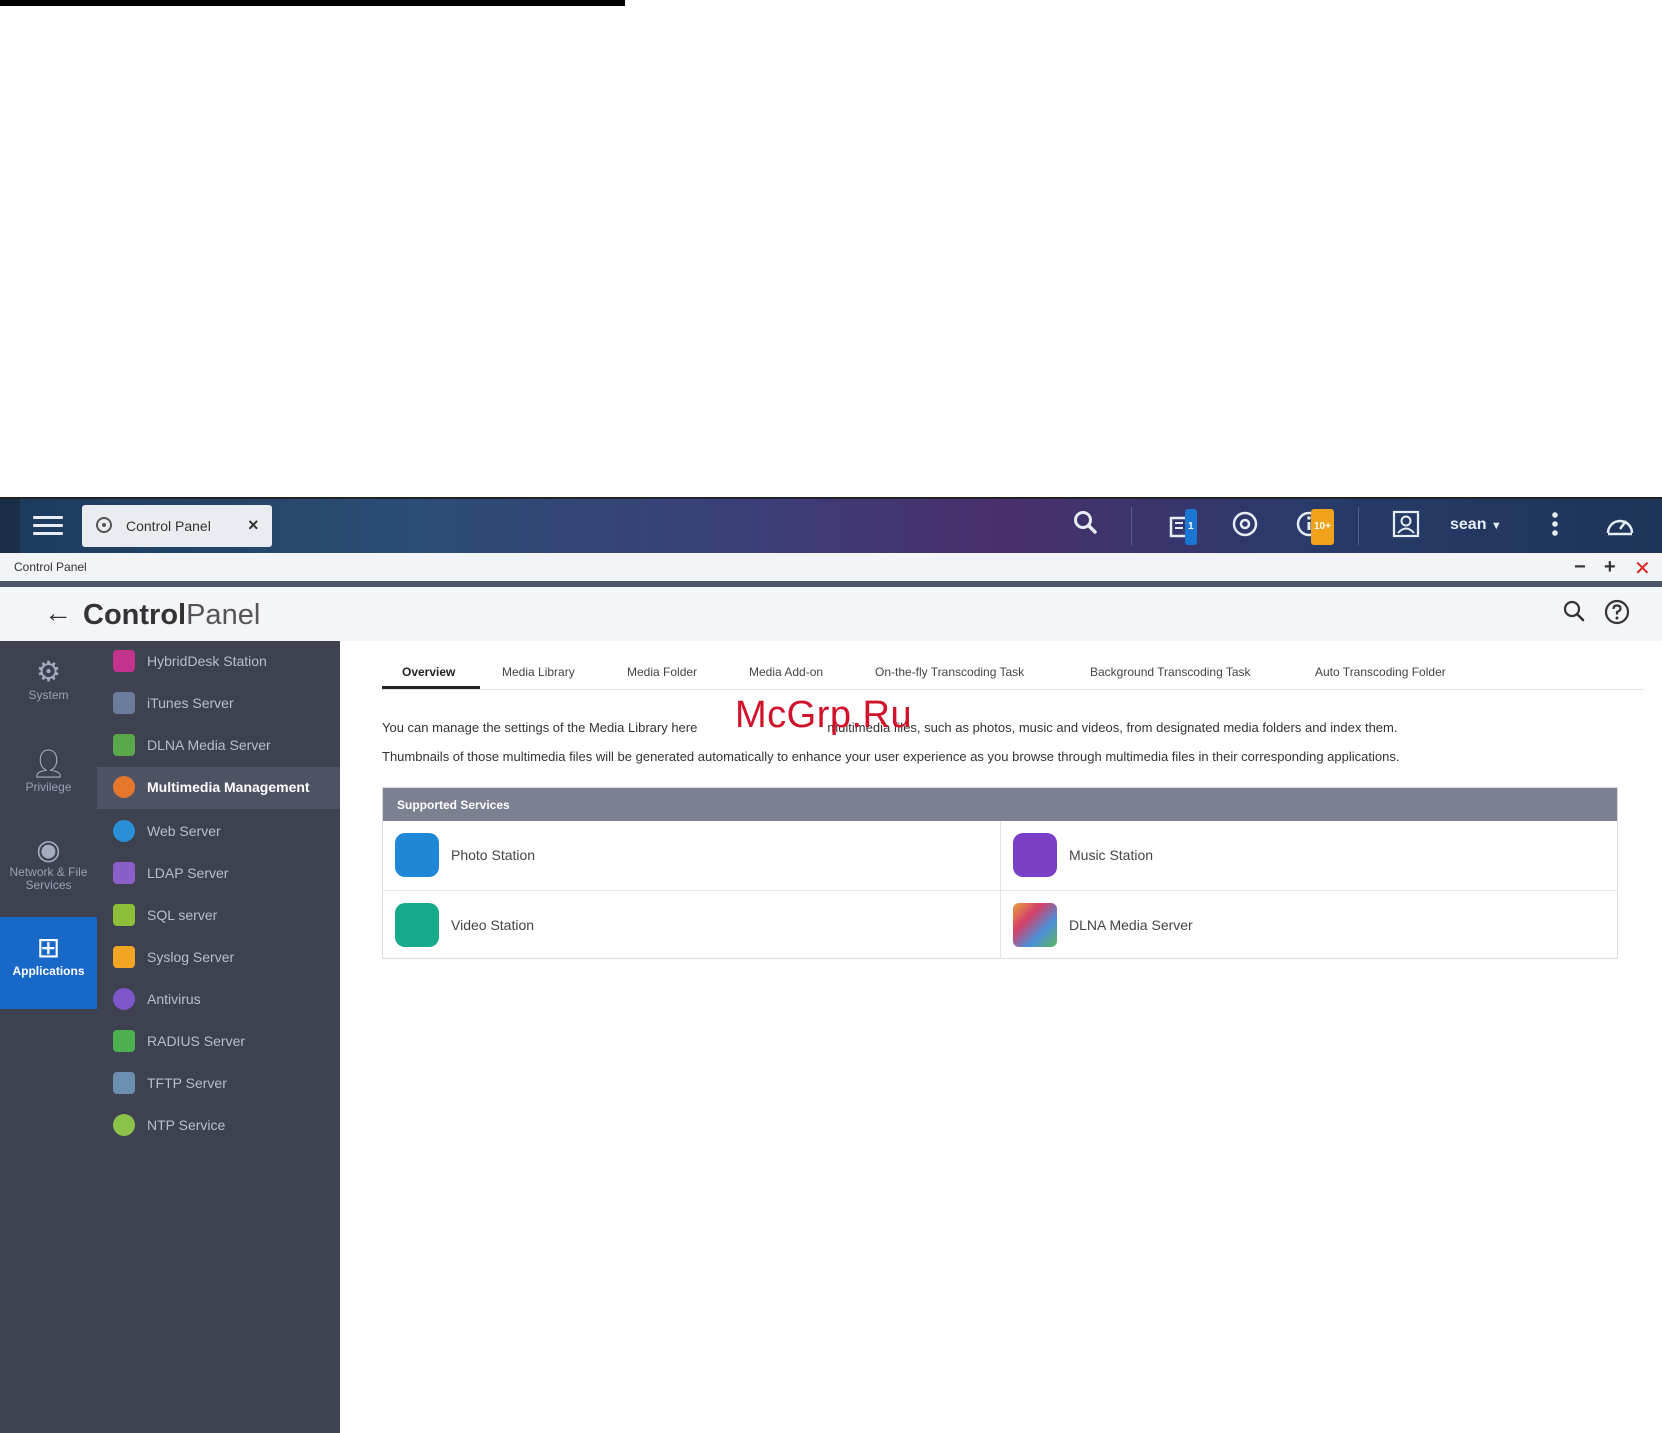  Describe the element at coordinates (1035, 925) in the screenshot. I see `dlna-media-server-icon` at that location.